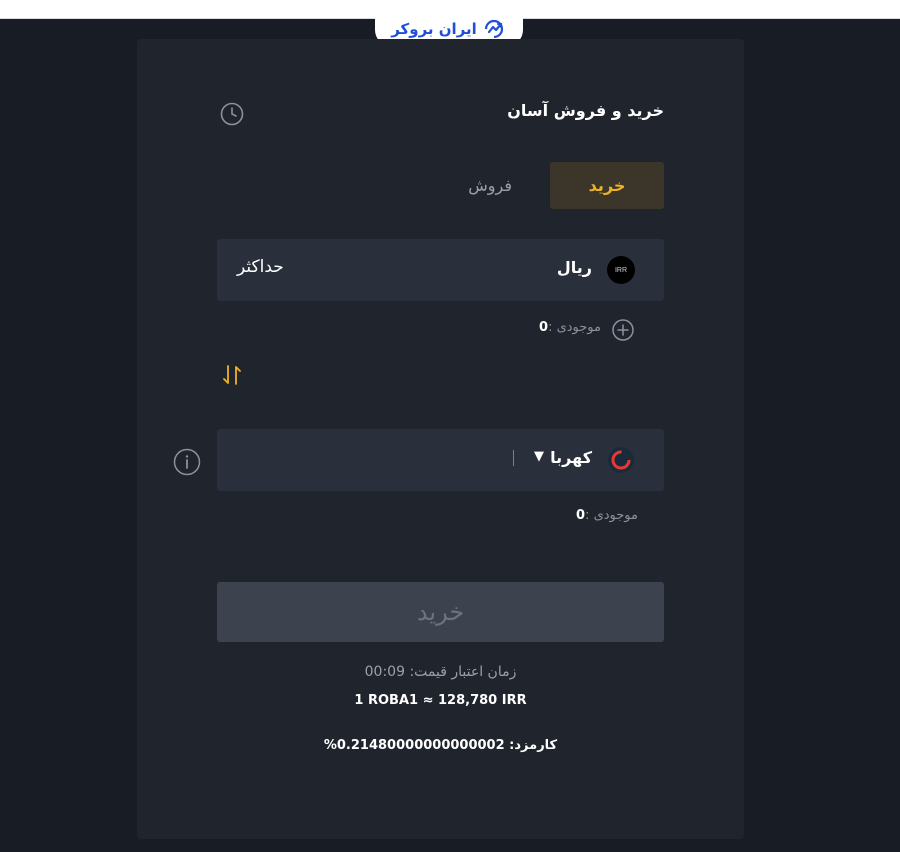  I want to click on chart-trend-icon, so click(493, 29).